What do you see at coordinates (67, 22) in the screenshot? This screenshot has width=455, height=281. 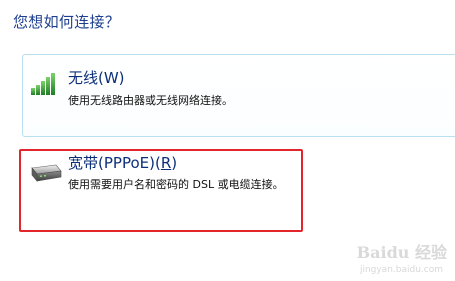 I see `page-question: 您想如何连接？` at bounding box center [67, 22].